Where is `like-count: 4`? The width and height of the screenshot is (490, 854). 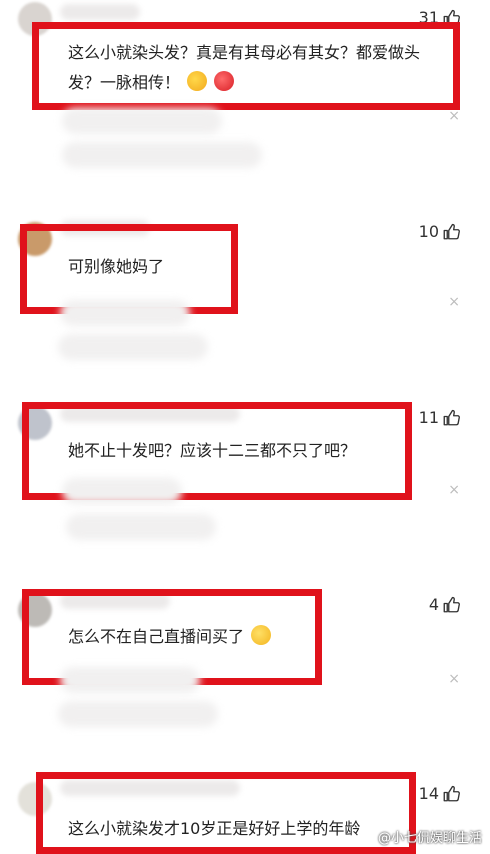 like-count: 4 is located at coordinates (444, 604).